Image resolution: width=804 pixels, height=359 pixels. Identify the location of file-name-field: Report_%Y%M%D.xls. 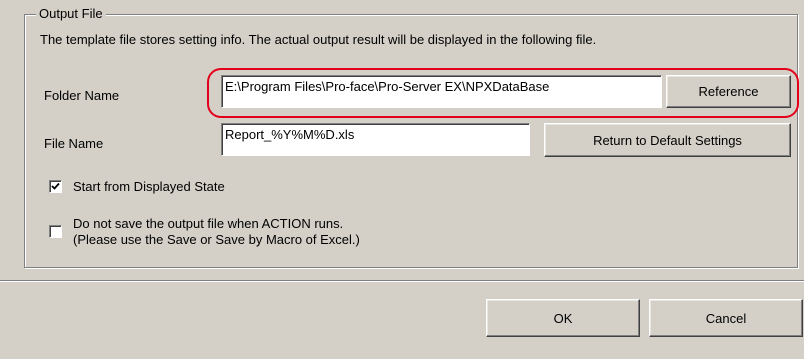
(375, 139).